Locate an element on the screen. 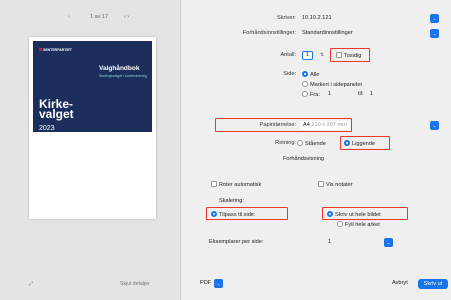 This screenshot has height=300, width=451. pages-label: Side: is located at coordinates (289, 74).